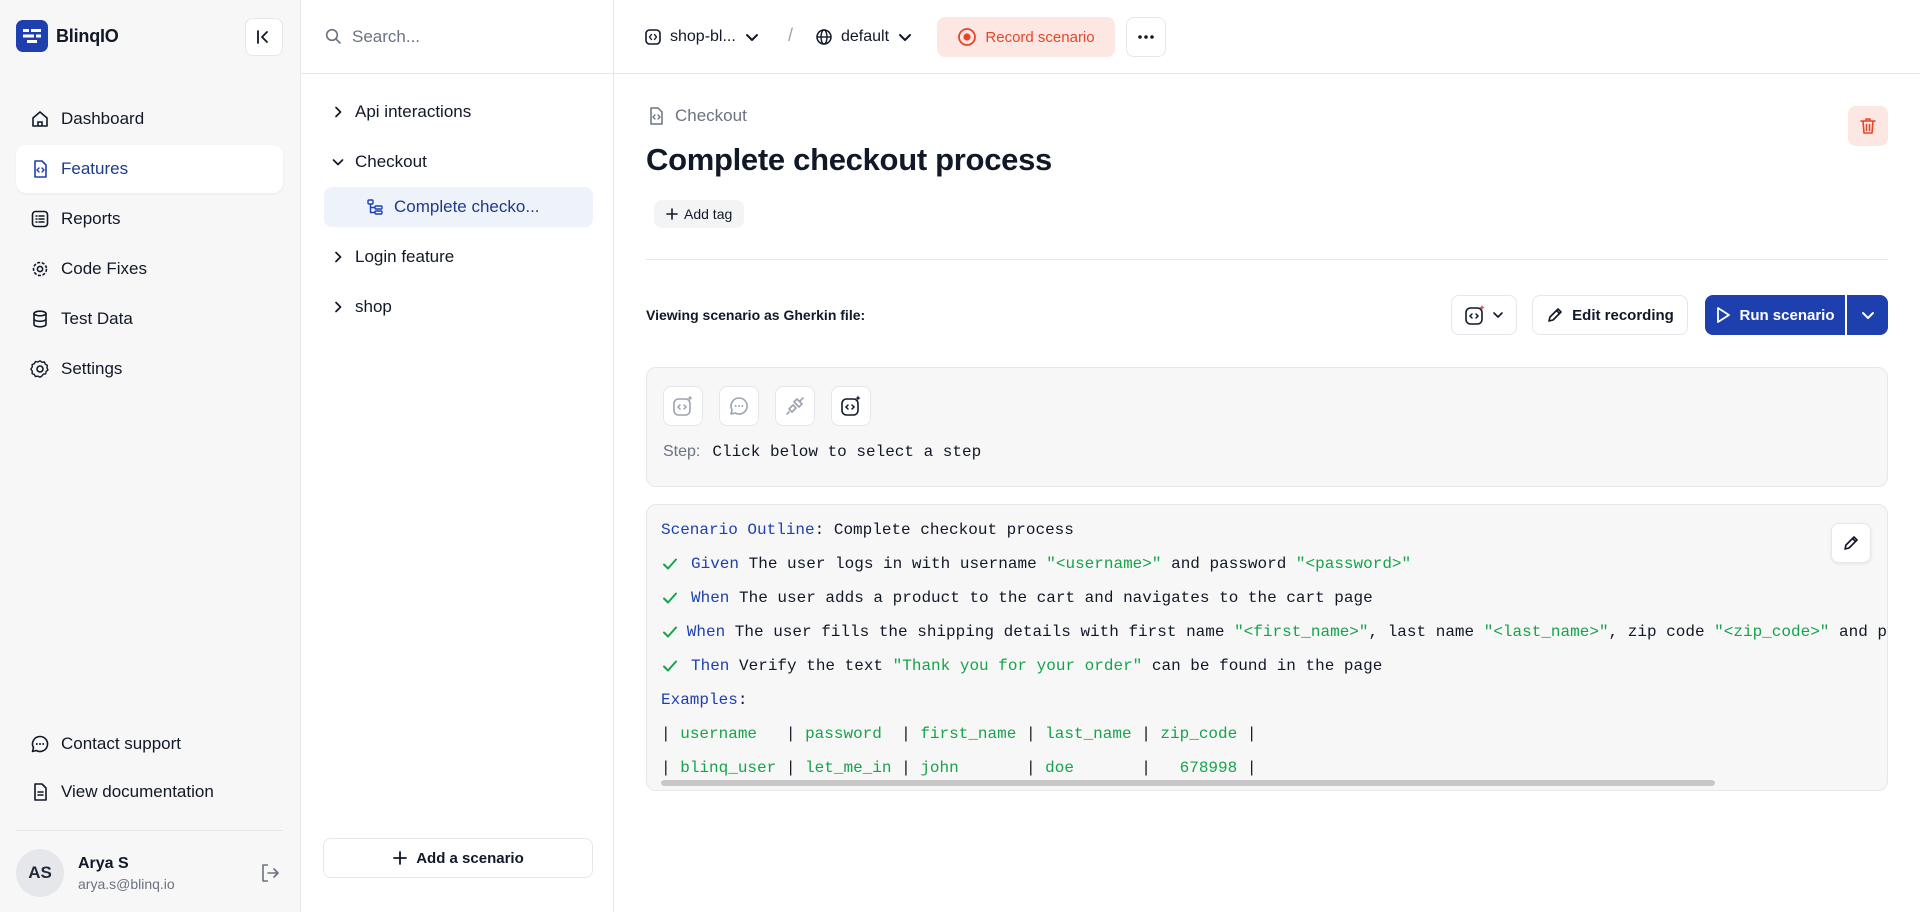 Image resolution: width=1920 pixels, height=912 pixels. I want to click on gherkin-keyword: Examples, so click(699, 700).